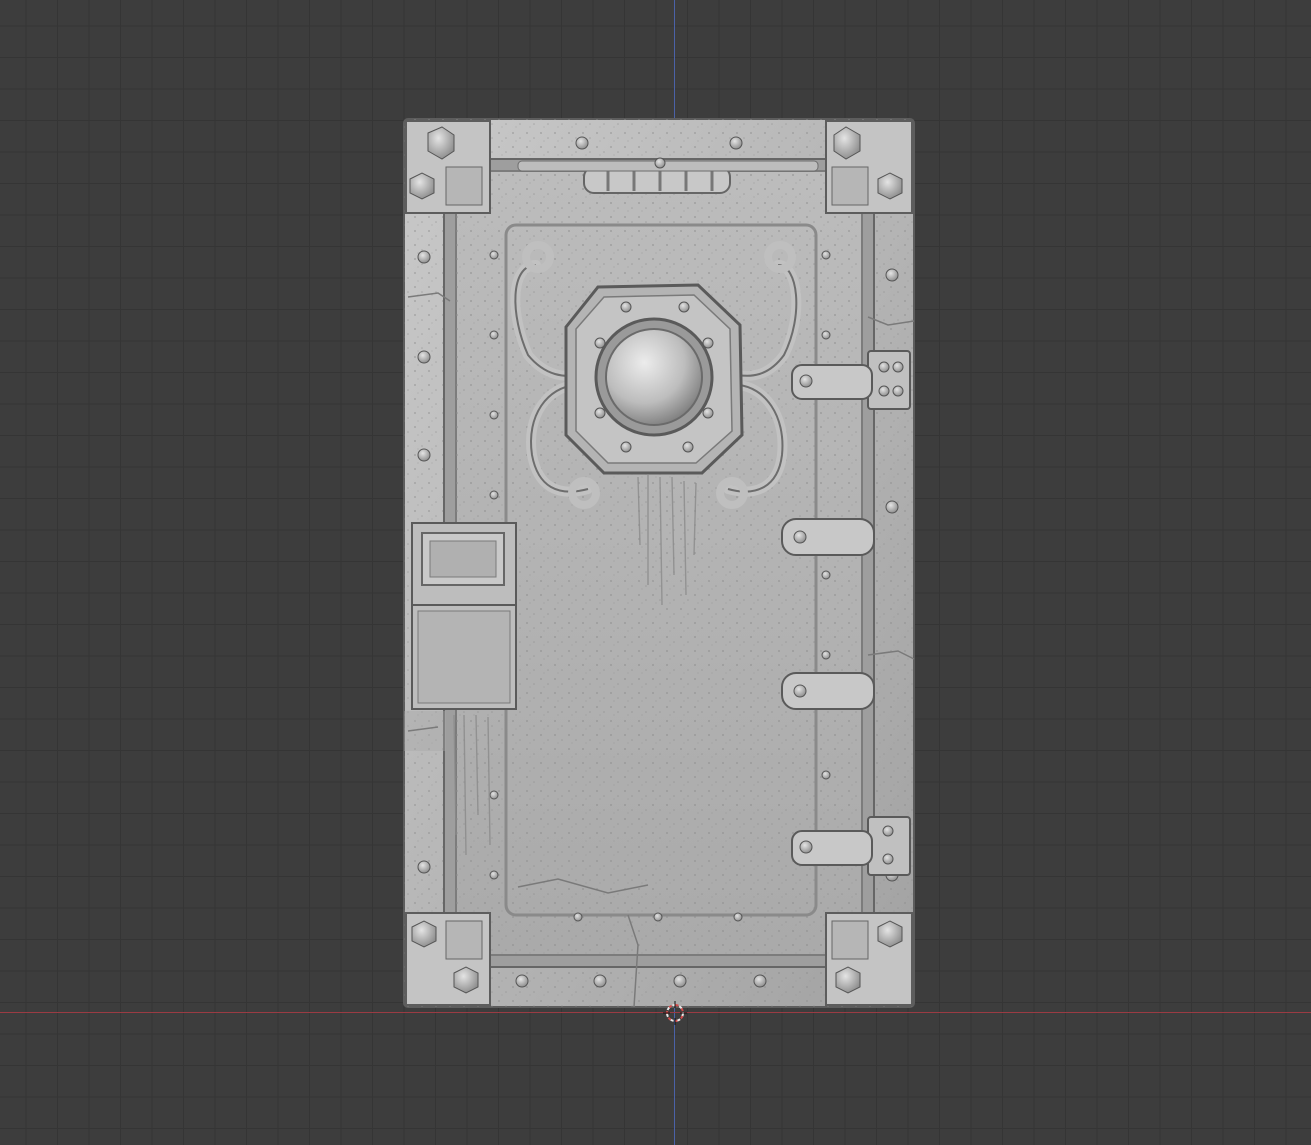 The width and height of the screenshot is (1311, 1145). What do you see at coordinates (464, 565) in the screenshot?
I see `left-latch-plate-upper` at bounding box center [464, 565].